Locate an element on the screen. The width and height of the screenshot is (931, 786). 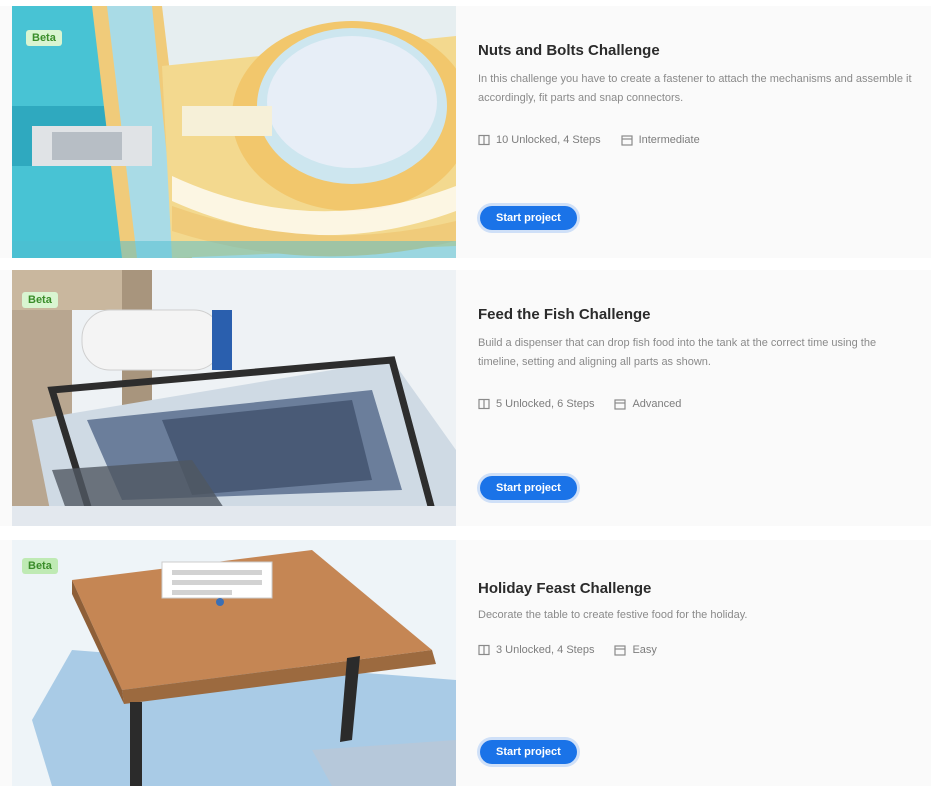
steps-label: 5 Unlocked, 6 Steps is located at coordinates (545, 404).